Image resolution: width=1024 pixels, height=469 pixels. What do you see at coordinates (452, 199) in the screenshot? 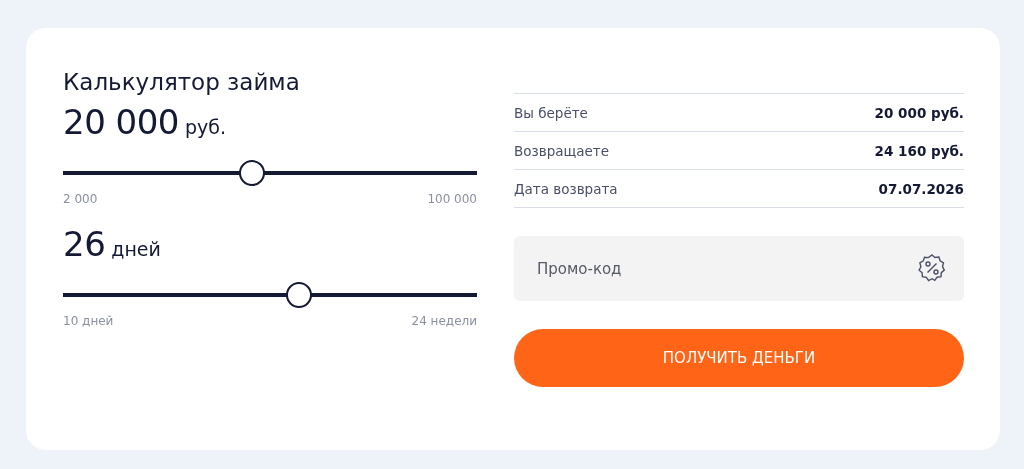
I see `max-label: 100 000` at bounding box center [452, 199].